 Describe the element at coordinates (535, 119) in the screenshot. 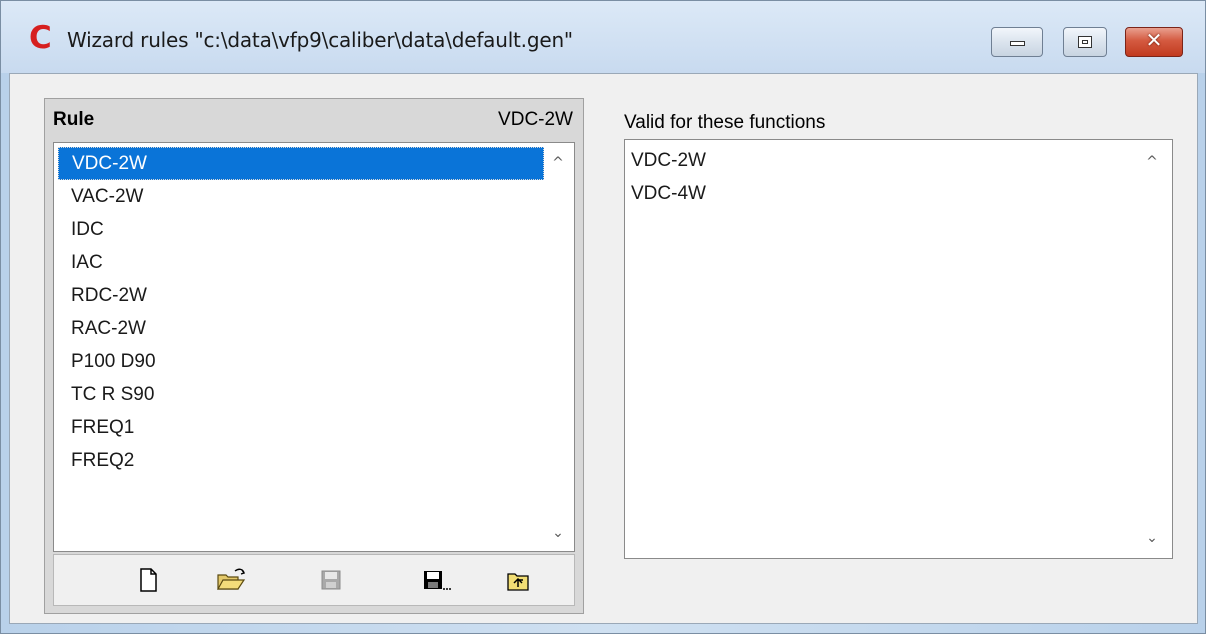

I see `current-rule-value: VDC-2W` at that location.